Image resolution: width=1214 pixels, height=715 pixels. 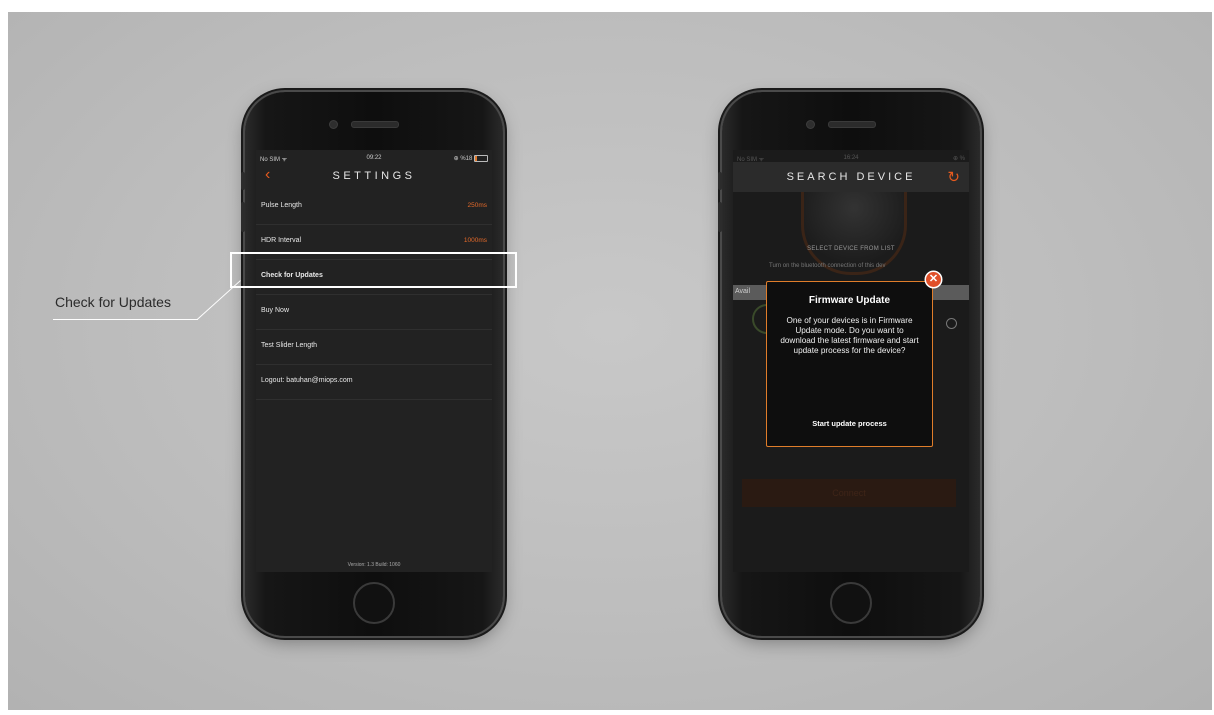 What do you see at coordinates (953, 177) in the screenshot?
I see `refresh-icon: ↻` at bounding box center [953, 177].